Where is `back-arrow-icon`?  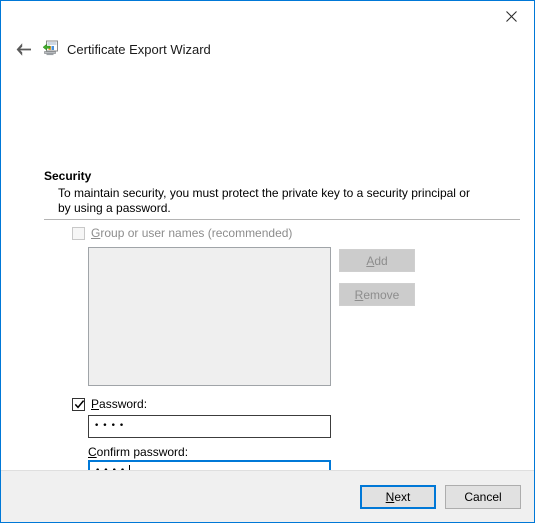 back-arrow-icon is located at coordinates (23, 49).